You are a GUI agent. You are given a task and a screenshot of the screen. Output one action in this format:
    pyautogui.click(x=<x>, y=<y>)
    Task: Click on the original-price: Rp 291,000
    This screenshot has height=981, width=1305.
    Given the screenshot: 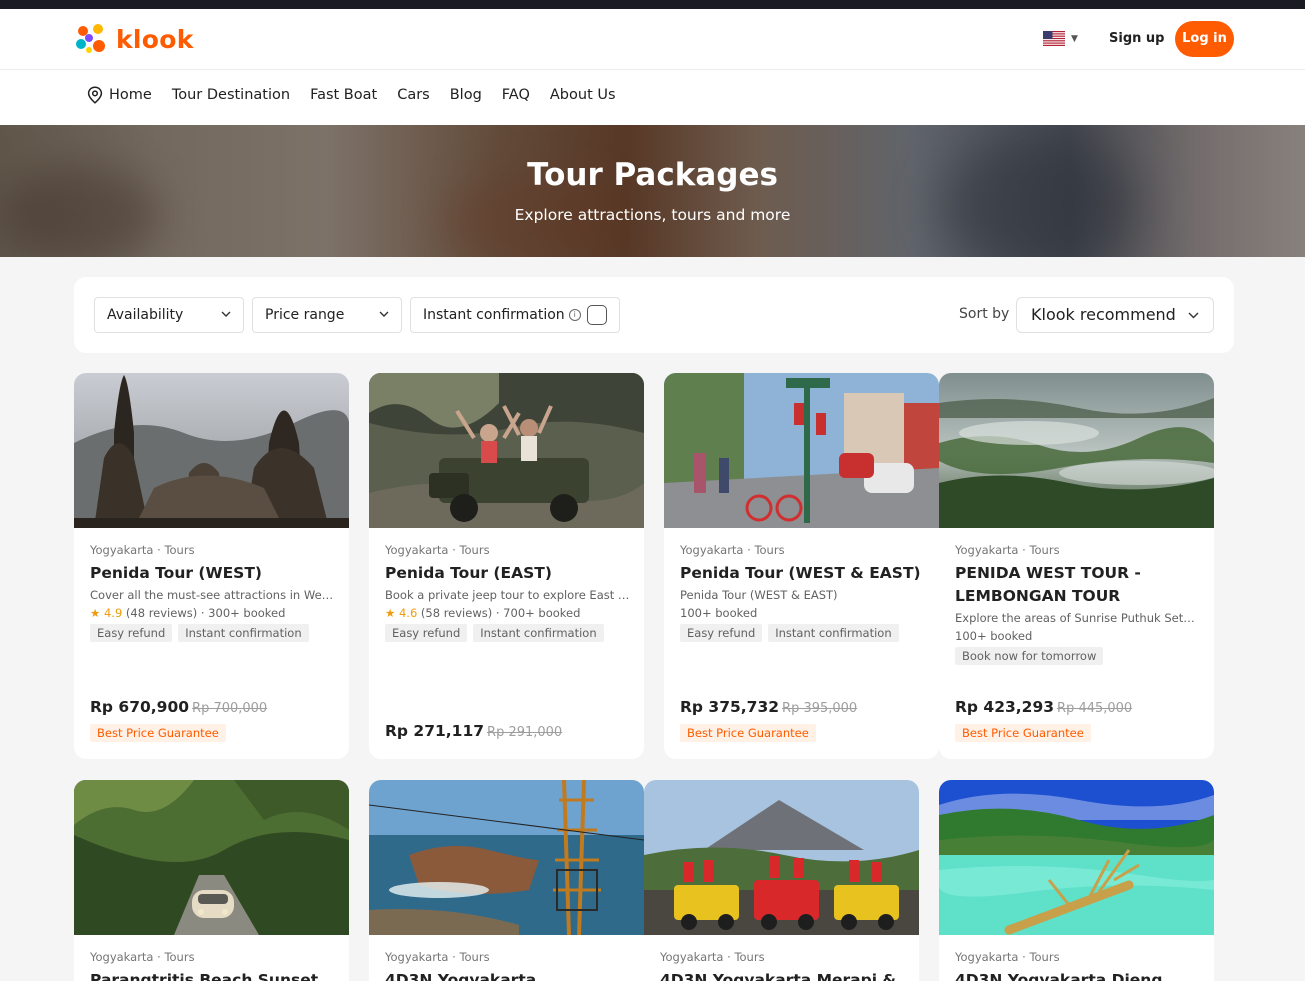 What is the action you would take?
    pyautogui.click(x=525, y=732)
    